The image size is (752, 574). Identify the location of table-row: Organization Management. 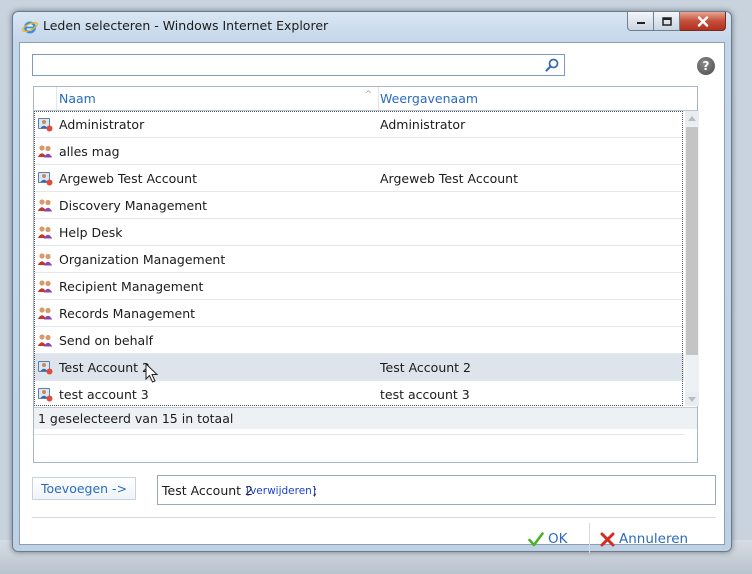
(359, 259).